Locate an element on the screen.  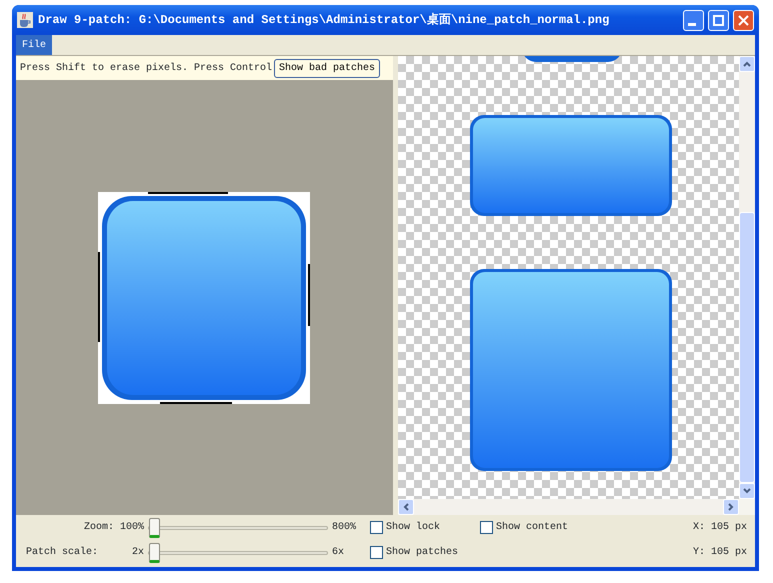
close-button is located at coordinates (743, 20).